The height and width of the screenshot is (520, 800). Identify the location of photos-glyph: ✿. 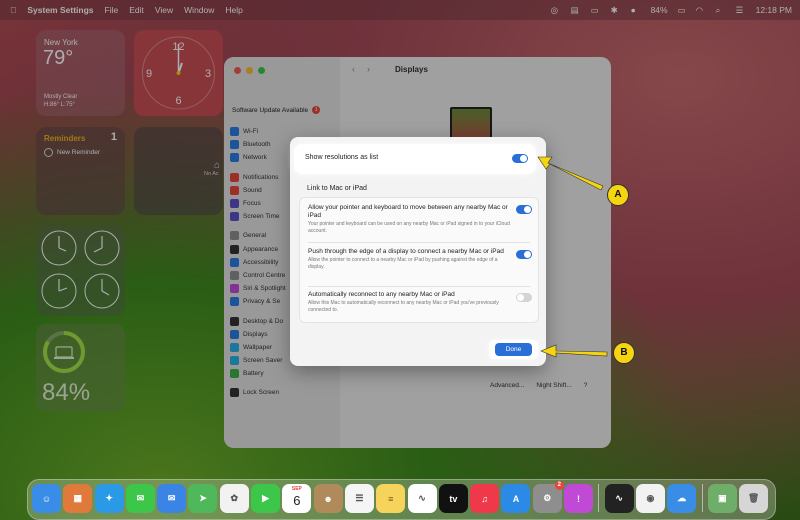
(234, 498).